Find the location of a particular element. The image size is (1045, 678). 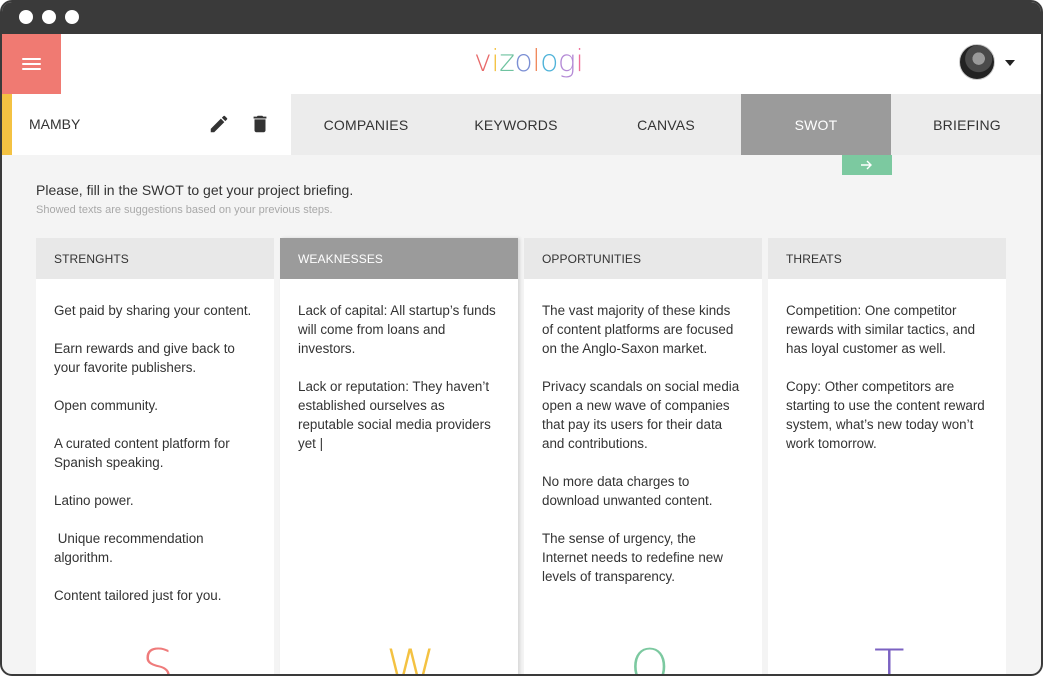

next-step-button is located at coordinates (867, 165).